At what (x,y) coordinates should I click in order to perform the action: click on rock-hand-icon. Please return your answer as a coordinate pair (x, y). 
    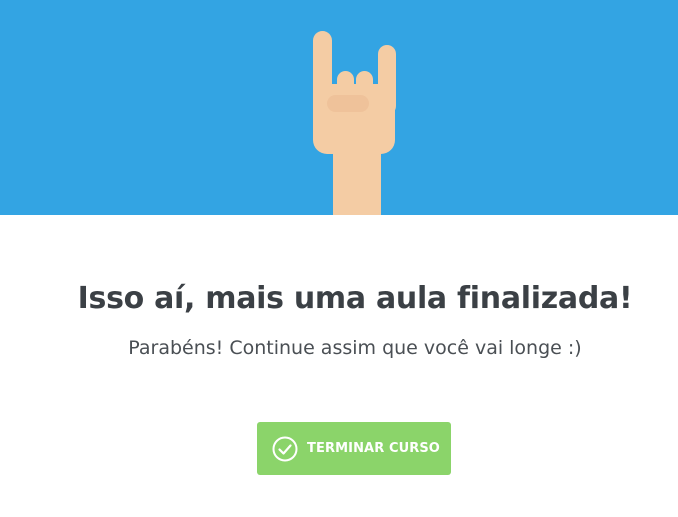
    Looking at the image, I should click on (354, 123).